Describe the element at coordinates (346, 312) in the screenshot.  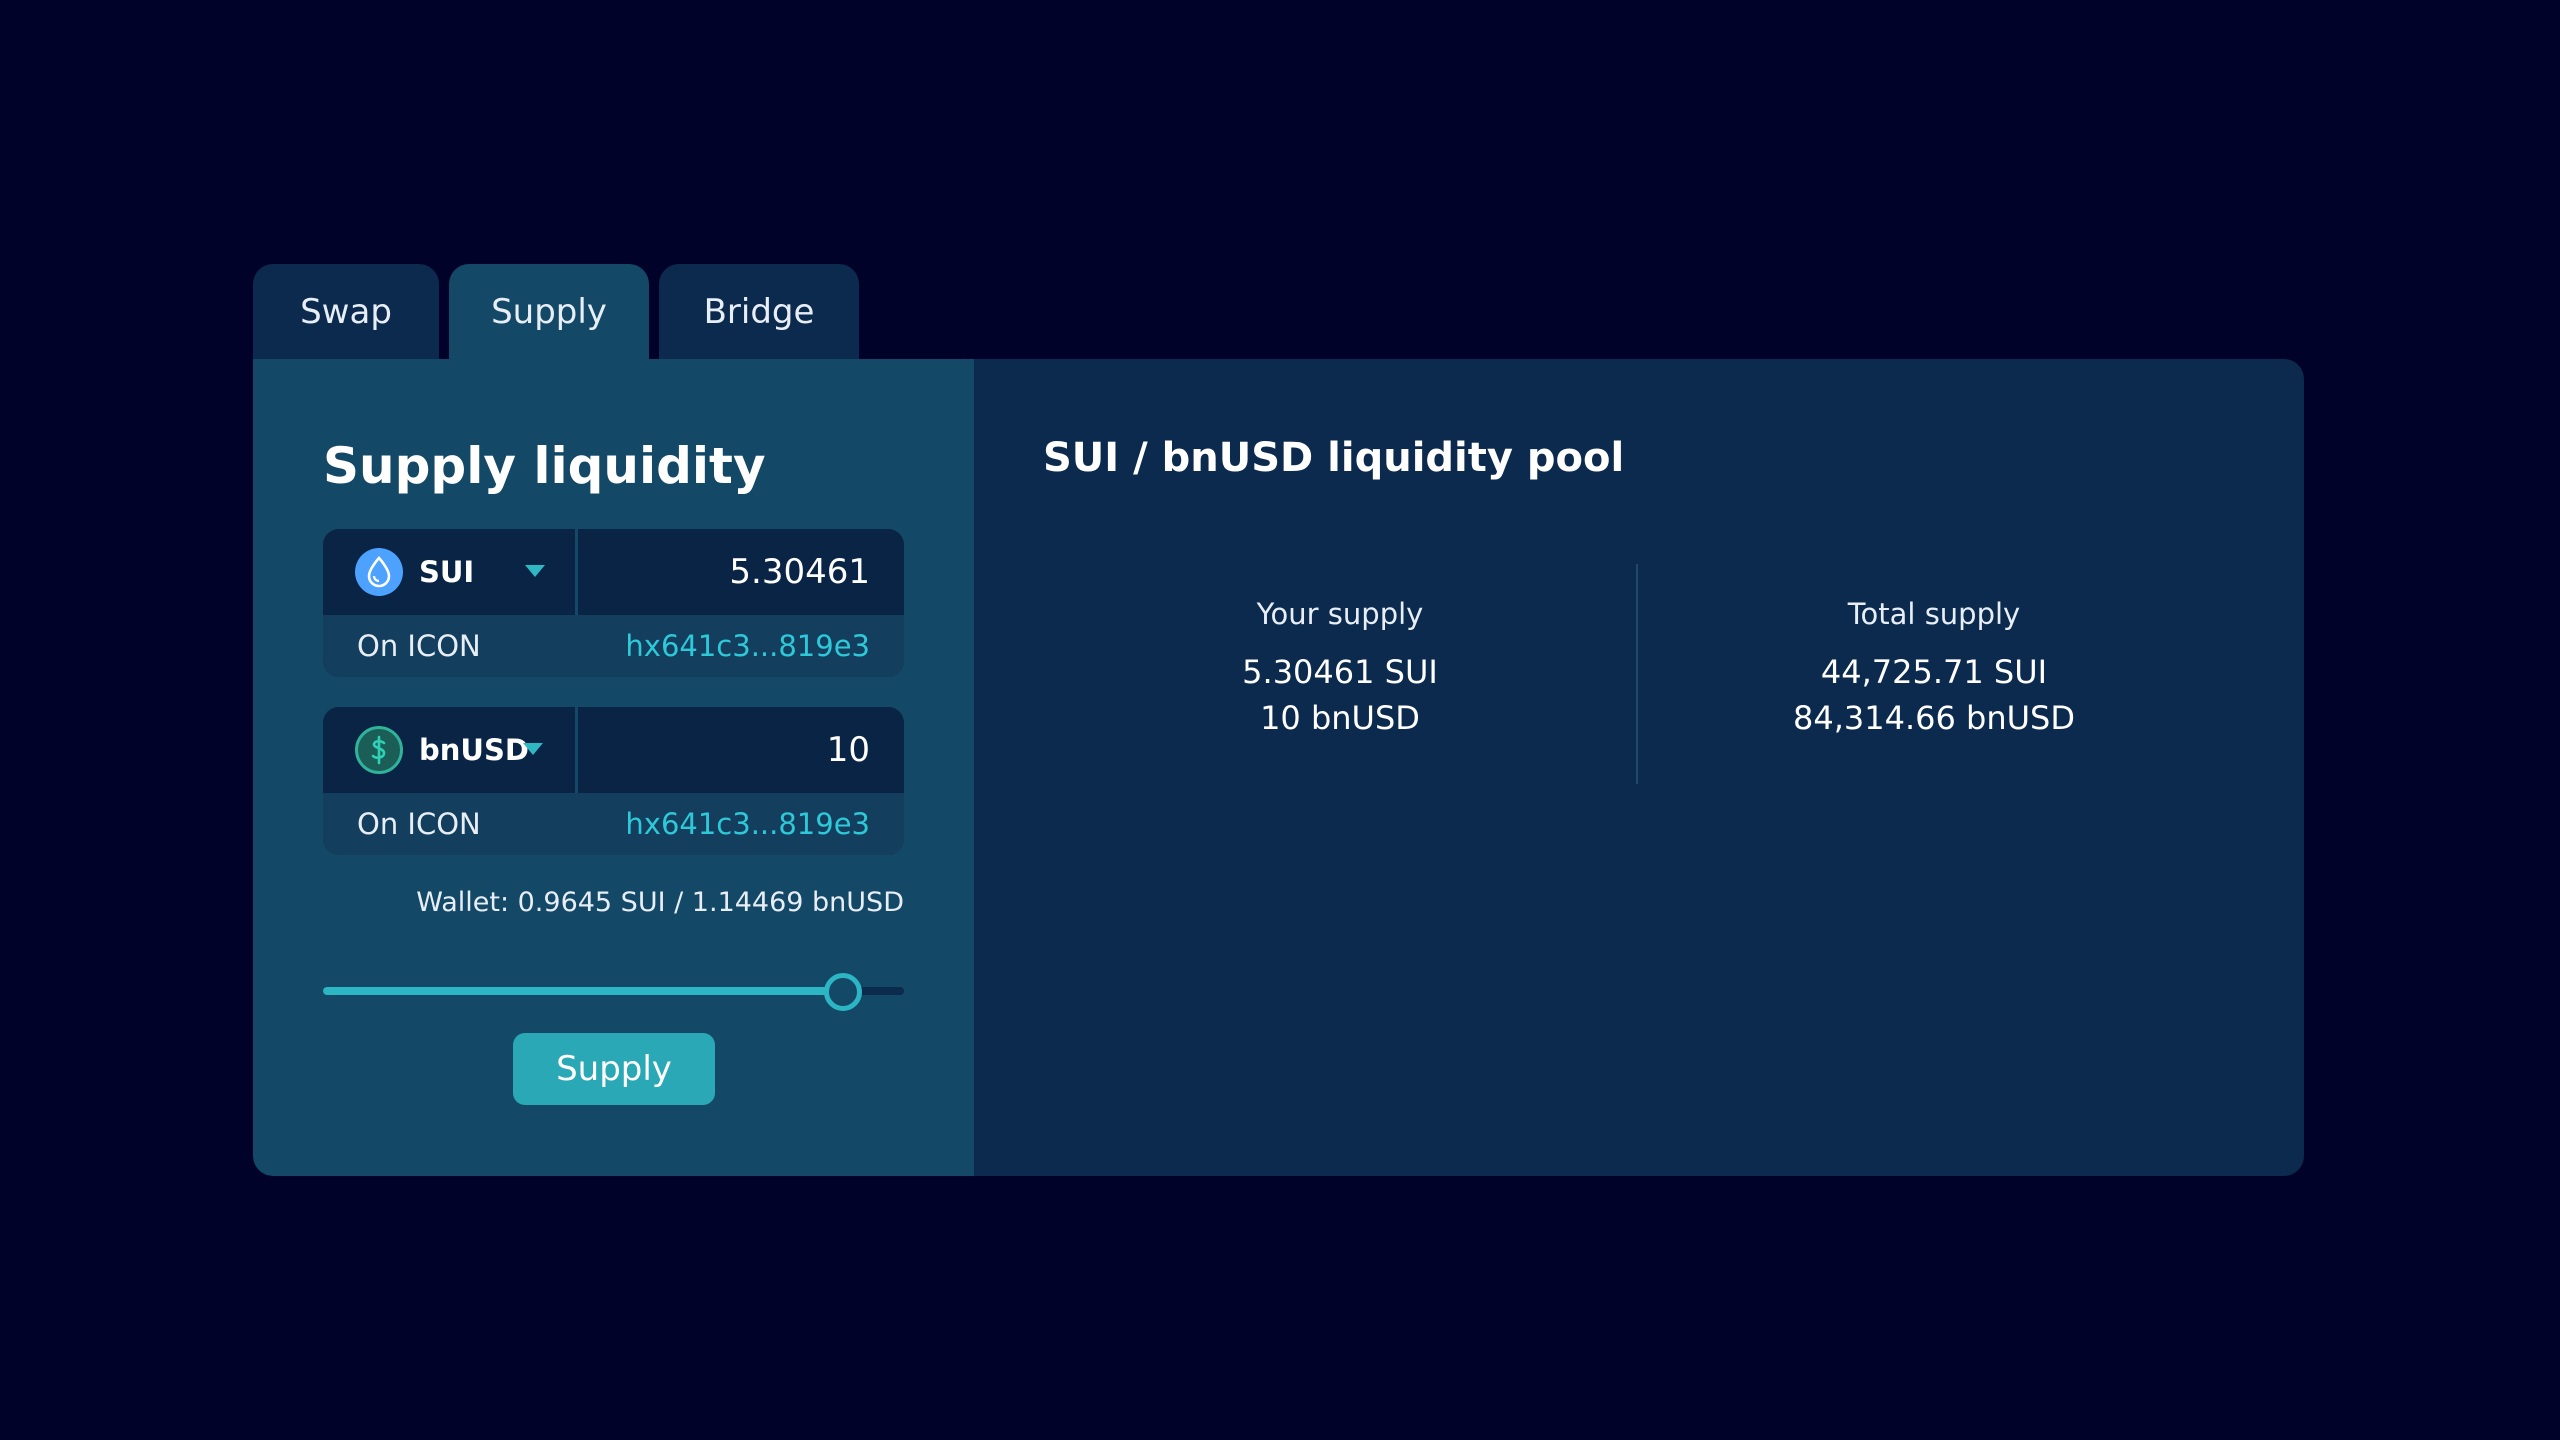
I see `tab-swap: Swap` at that location.